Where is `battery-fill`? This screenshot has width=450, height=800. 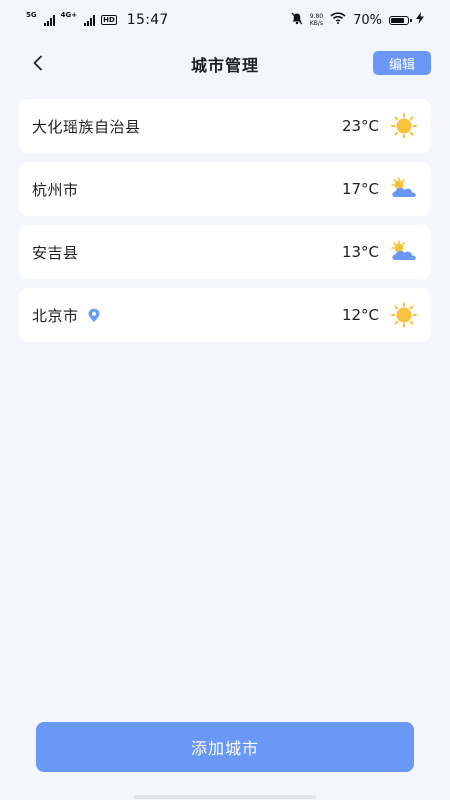
battery-fill is located at coordinates (397, 20).